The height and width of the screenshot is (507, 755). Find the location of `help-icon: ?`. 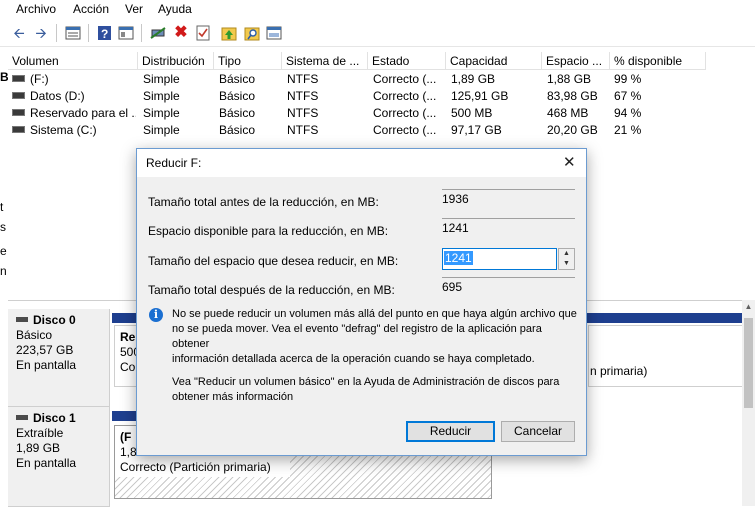

help-icon: ? is located at coordinates (104, 33).